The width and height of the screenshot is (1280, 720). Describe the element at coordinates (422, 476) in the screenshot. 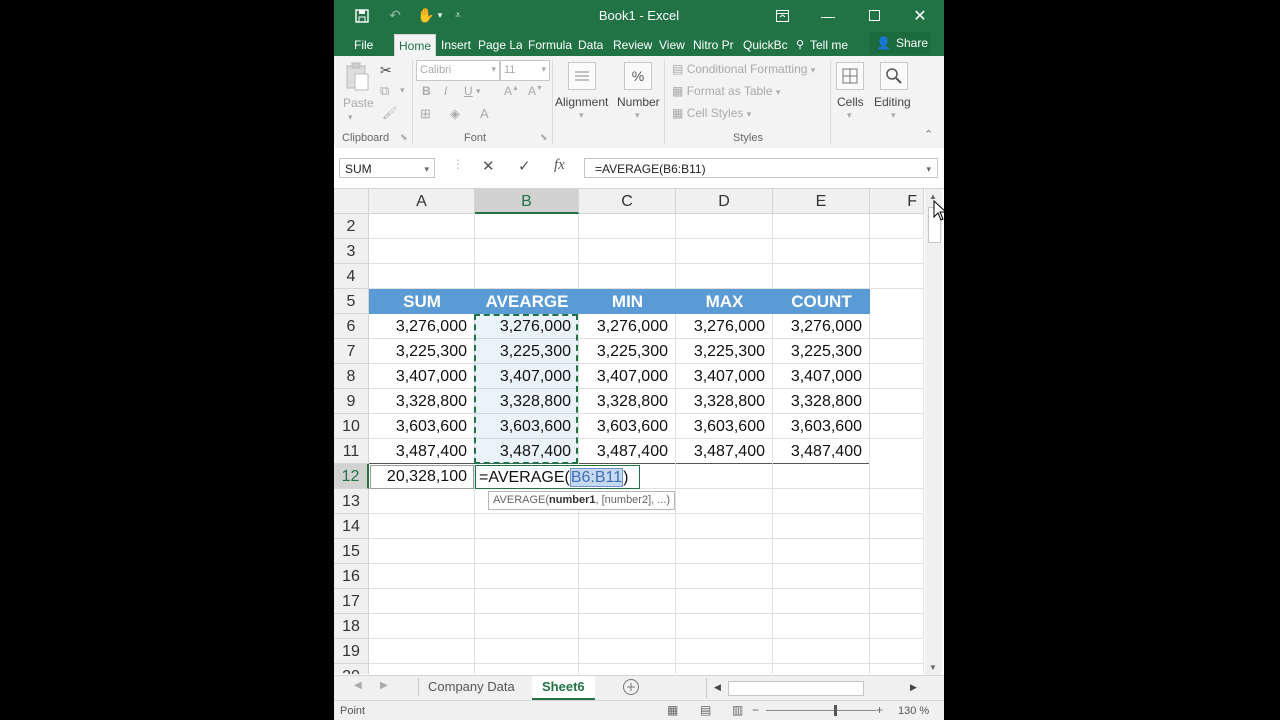

I see `sum-total-cell: 20,328,100` at that location.